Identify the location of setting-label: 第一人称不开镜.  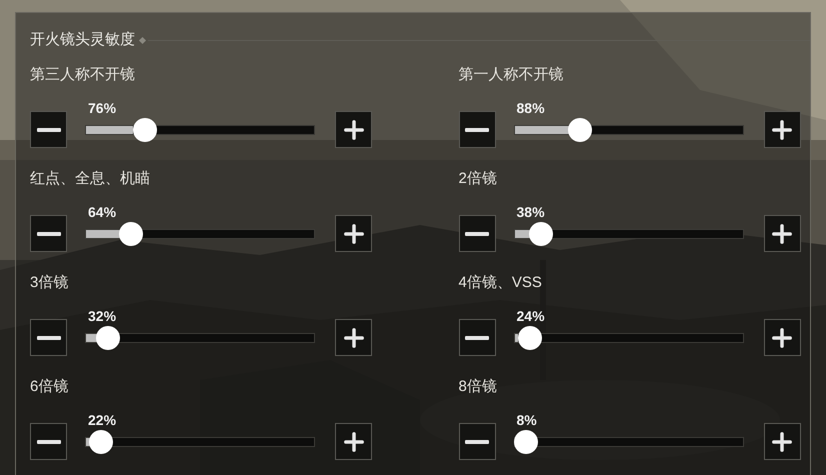
(511, 75).